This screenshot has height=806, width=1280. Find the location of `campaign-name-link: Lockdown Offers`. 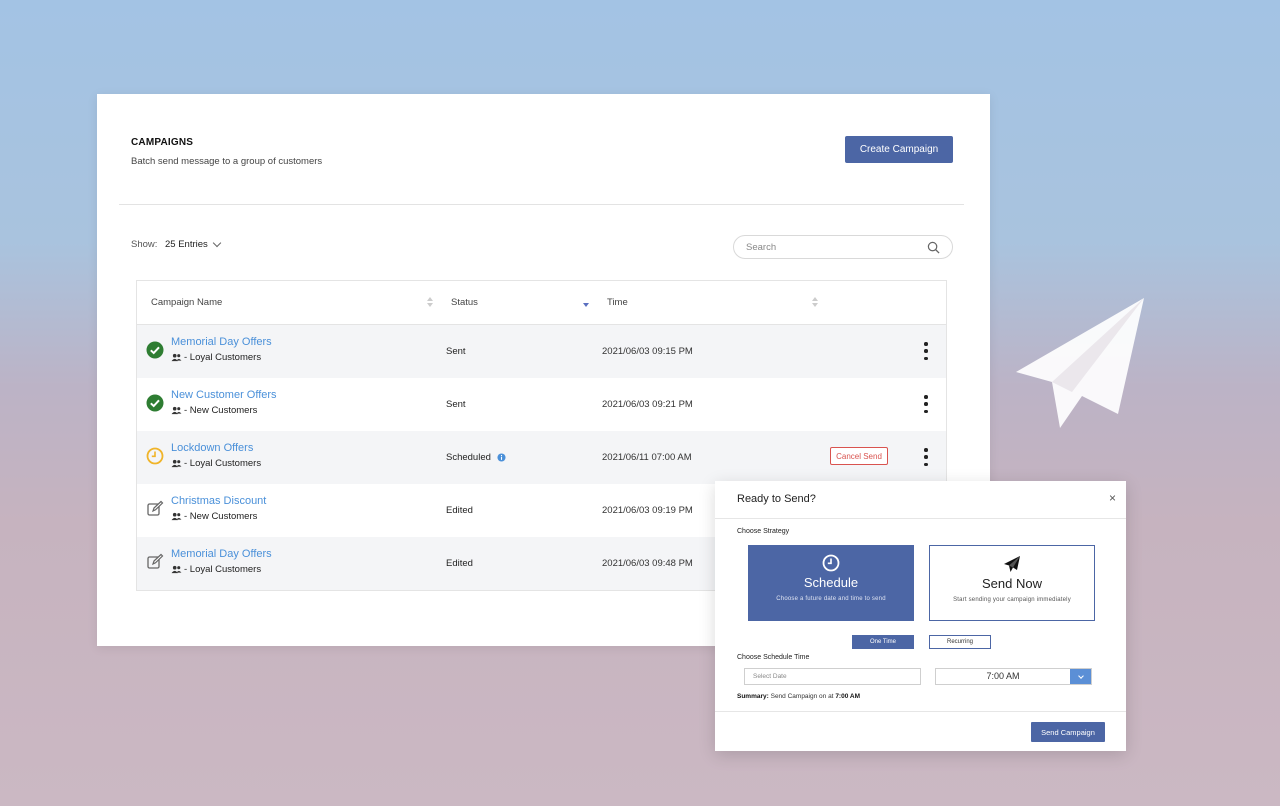

campaign-name-link: Lockdown Offers is located at coordinates (212, 448).